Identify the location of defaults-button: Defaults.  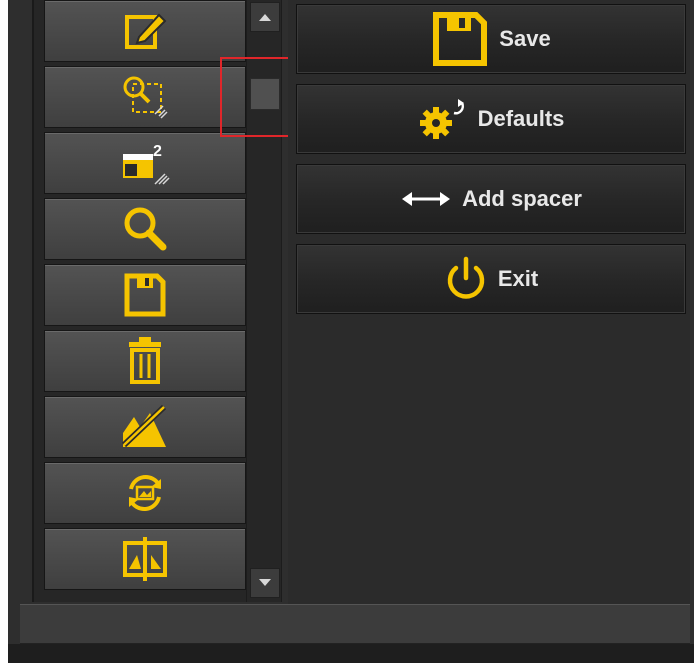
(491, 119).